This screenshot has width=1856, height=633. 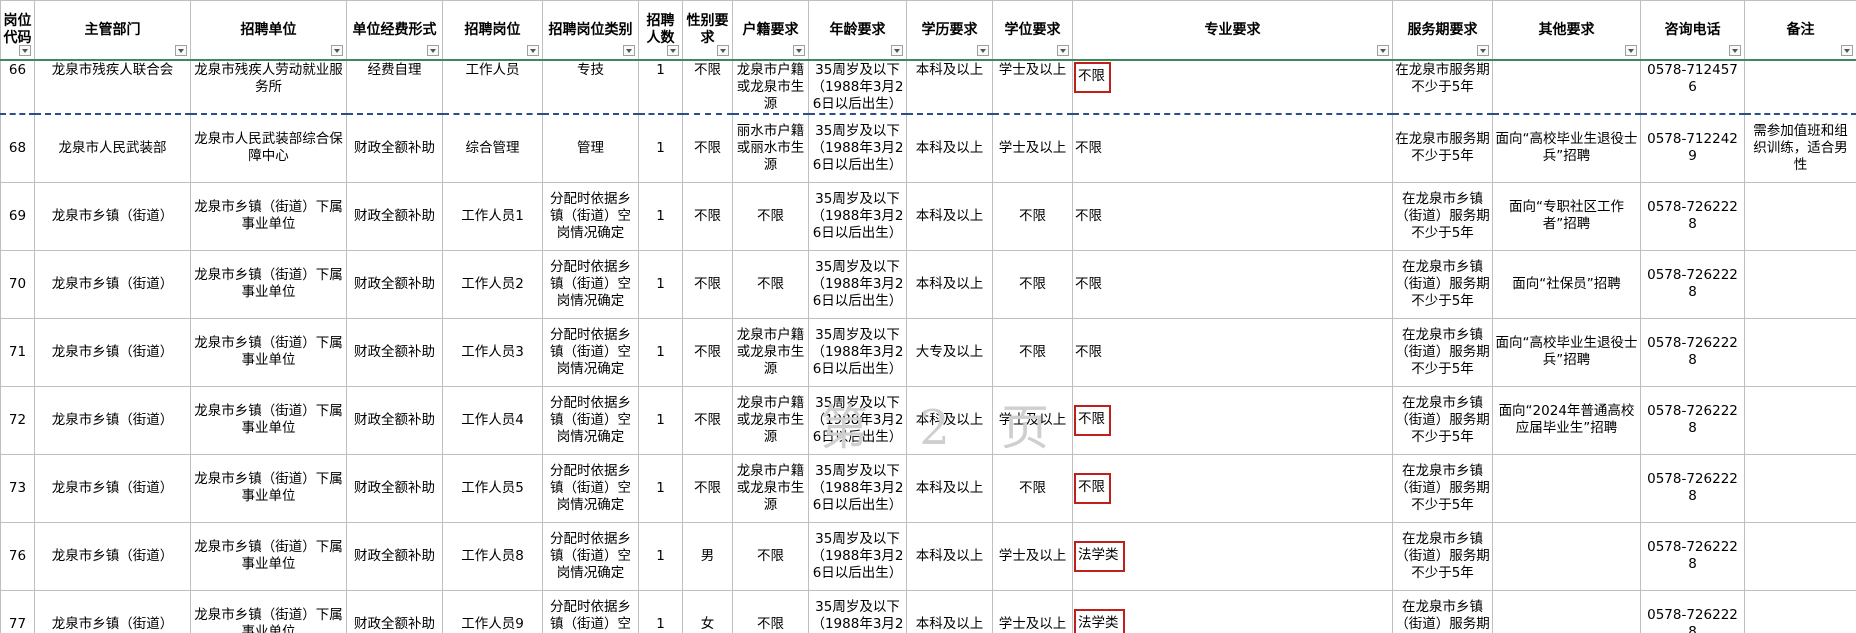 I want to click on cell-phone: 0578-7122429, so click(x=1692, y=148).